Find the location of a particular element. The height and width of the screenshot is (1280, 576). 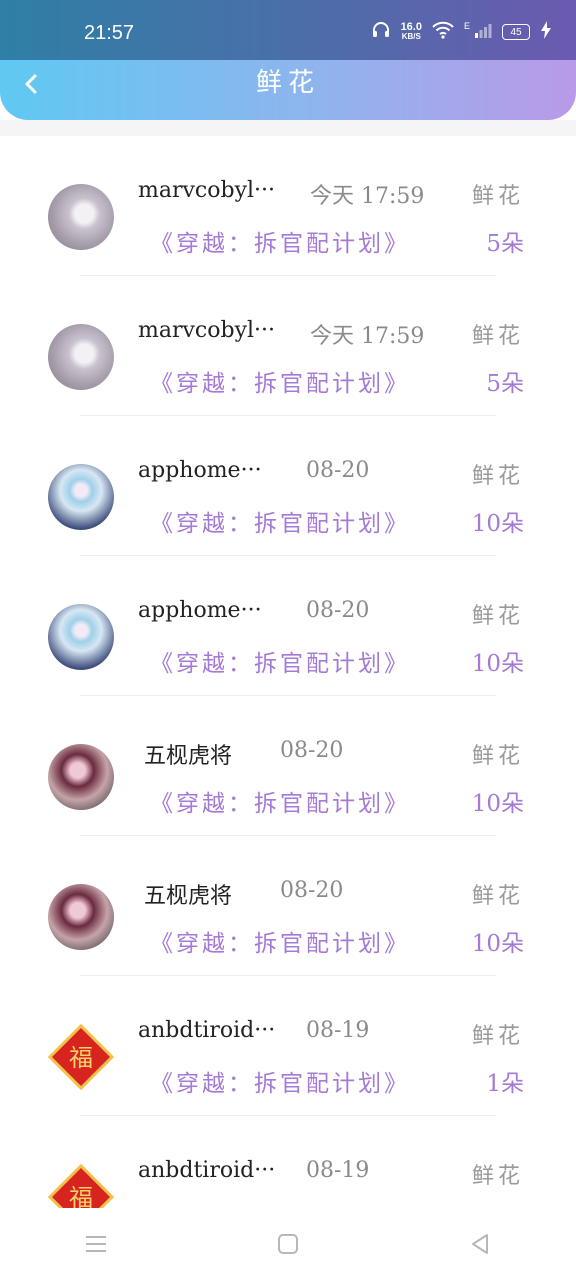

page-title: 鲜花 is located at coordinates (287, 83).